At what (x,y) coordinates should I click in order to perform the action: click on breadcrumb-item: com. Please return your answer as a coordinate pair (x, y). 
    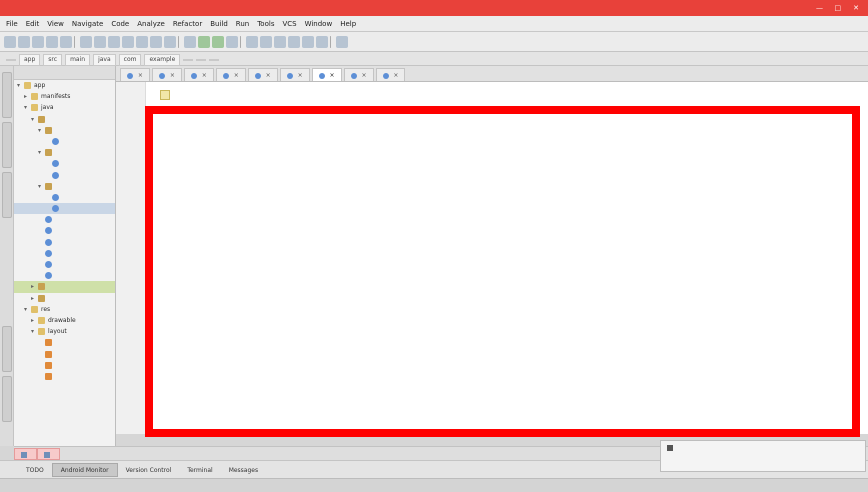
    Looking at the image, I should click on (130, 60).